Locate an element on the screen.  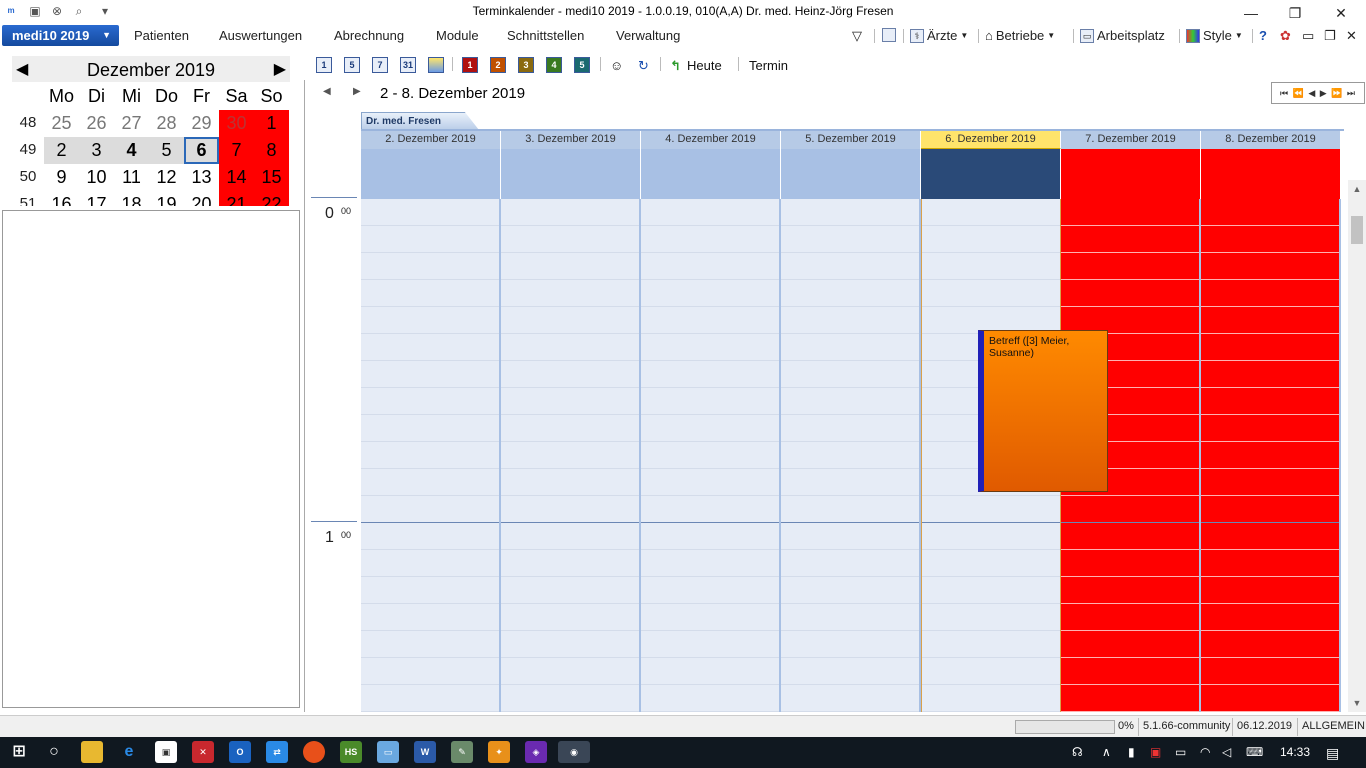
aerzte-dropdown: ⚕ Ärzte ▼ is located at coordinates (939, 35).